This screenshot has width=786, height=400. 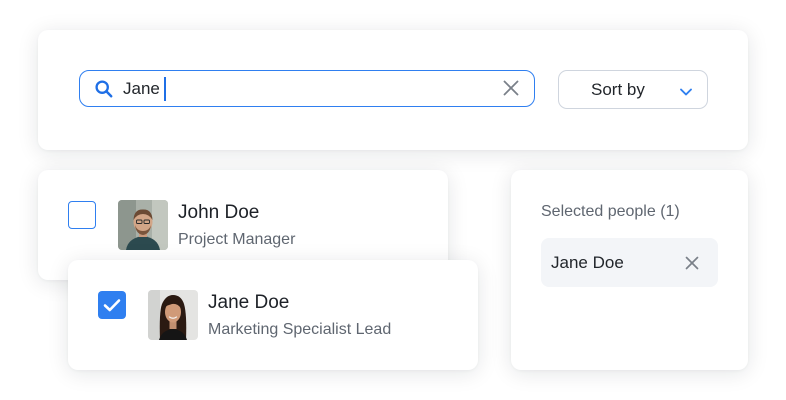 I want to click on person-role: Project Manager, so click(x=237, y=239).